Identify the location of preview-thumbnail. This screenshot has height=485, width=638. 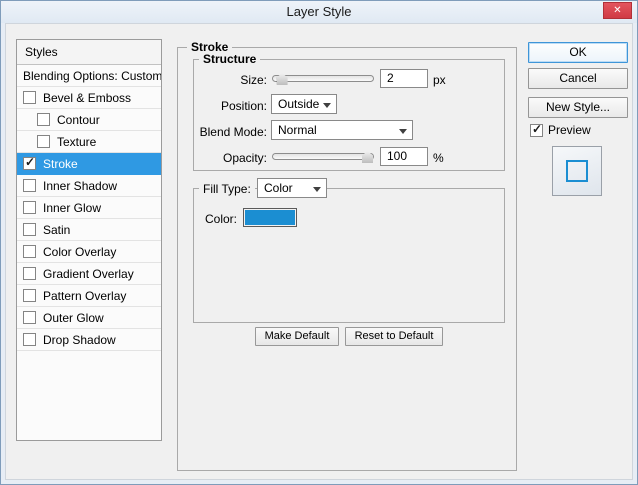
(577, 171).